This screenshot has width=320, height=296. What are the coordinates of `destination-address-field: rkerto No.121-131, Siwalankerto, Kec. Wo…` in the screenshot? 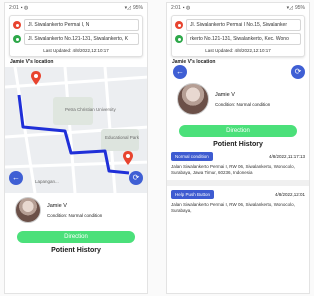 It's located at (243, 39).